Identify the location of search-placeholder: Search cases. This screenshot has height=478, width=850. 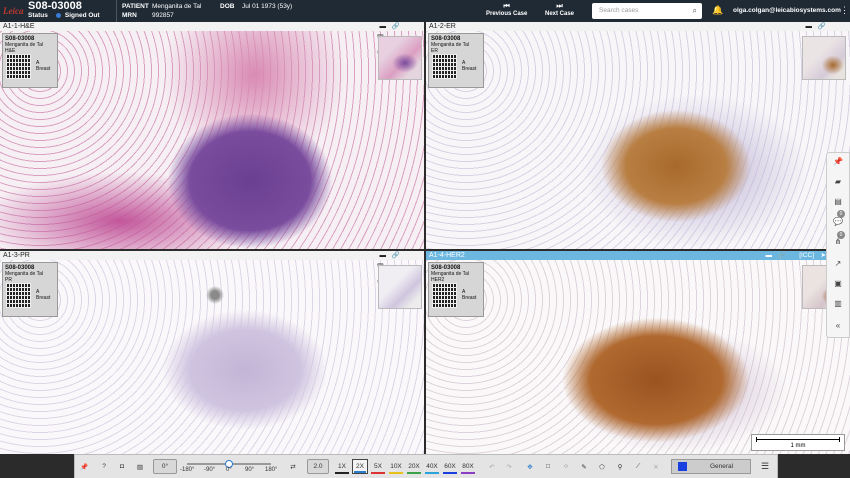
(619, 10).